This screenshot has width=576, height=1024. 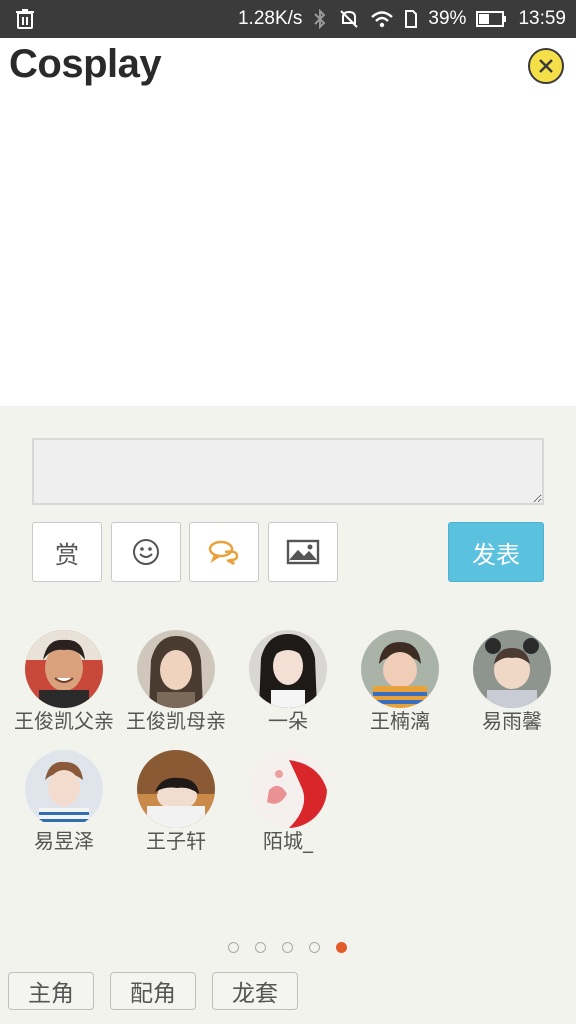 What do you see at coordinates (270, 18) in the screenshot?
I see `network-speed: 1.28K/s` at bounding box center [270, 18].